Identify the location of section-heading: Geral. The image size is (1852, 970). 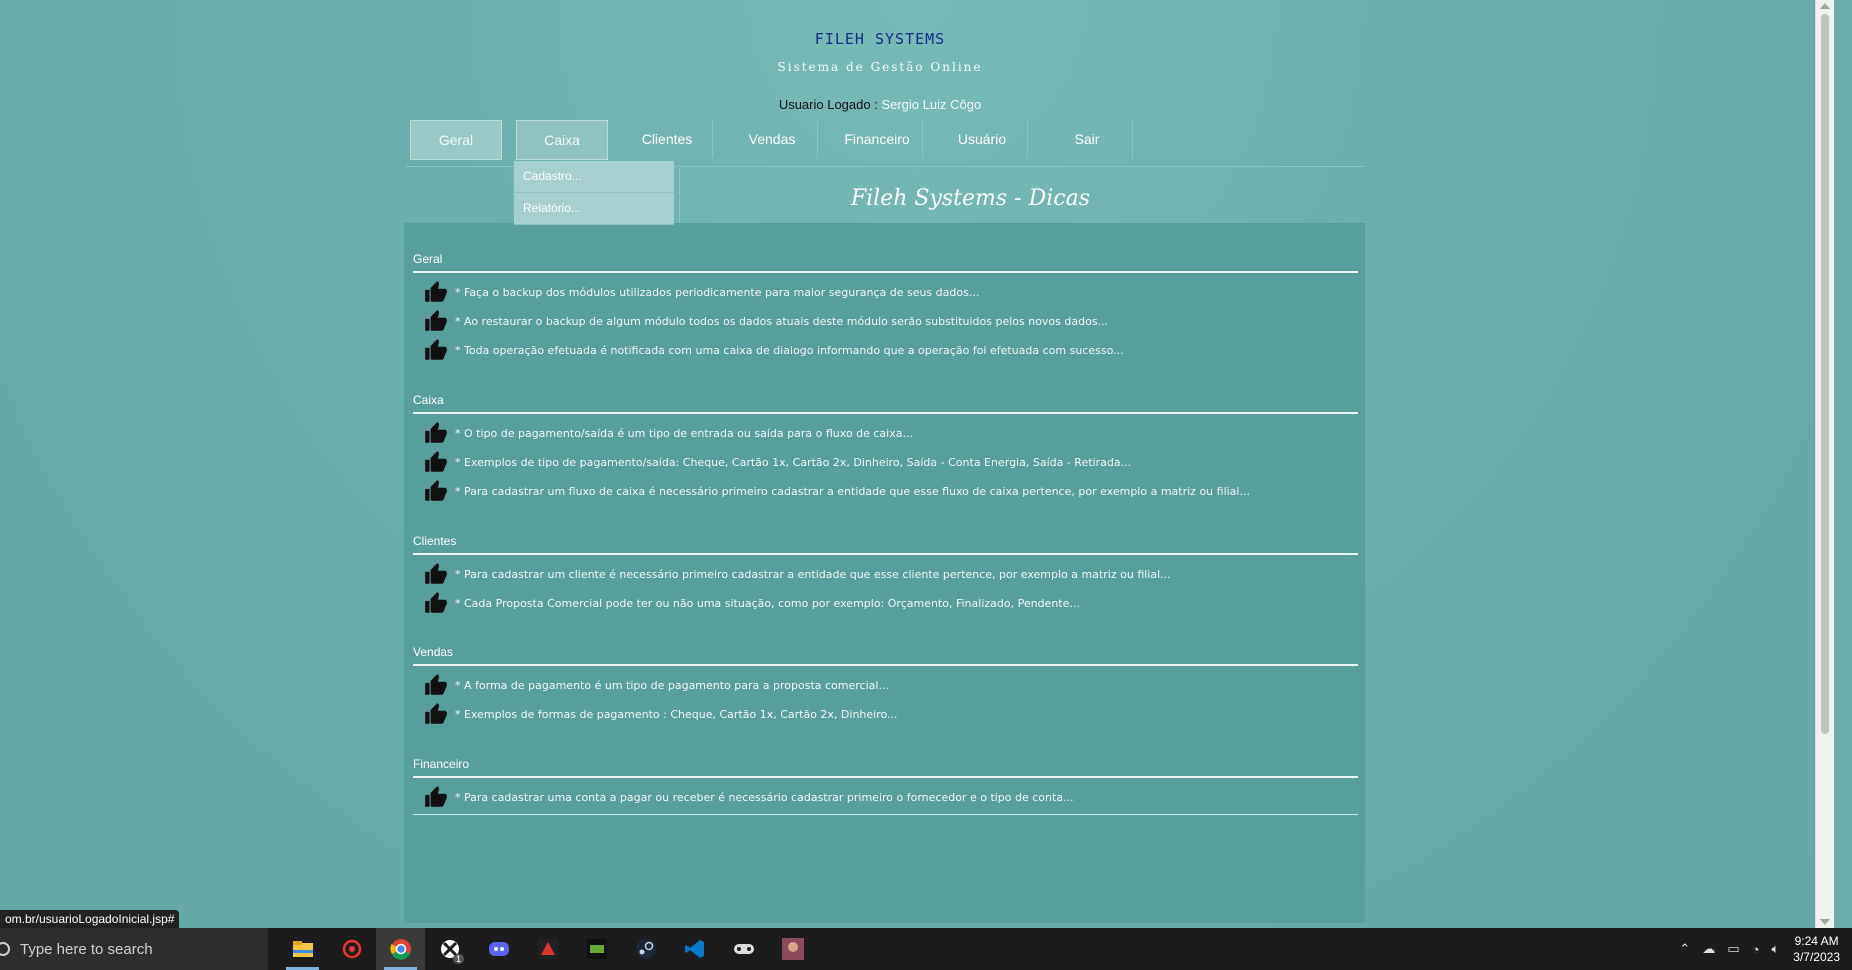
(885, 262).